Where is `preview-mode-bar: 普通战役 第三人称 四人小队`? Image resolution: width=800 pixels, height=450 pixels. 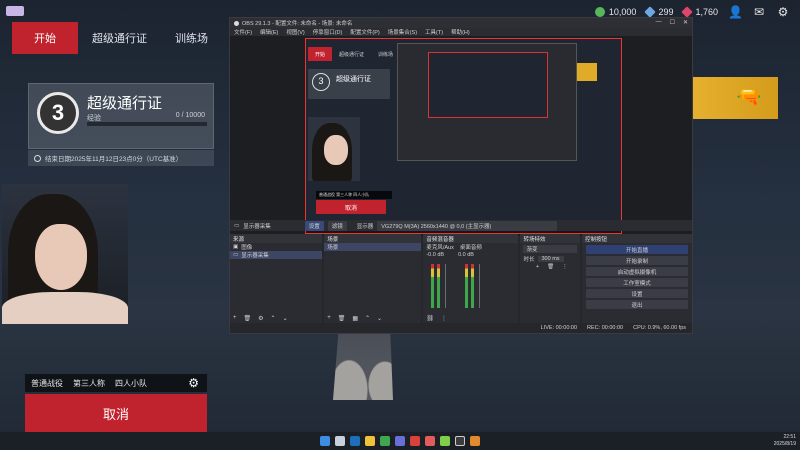
preview-mode-bar: 普通战役 第三人称 四人小队 is located at coordinates (354, 195).